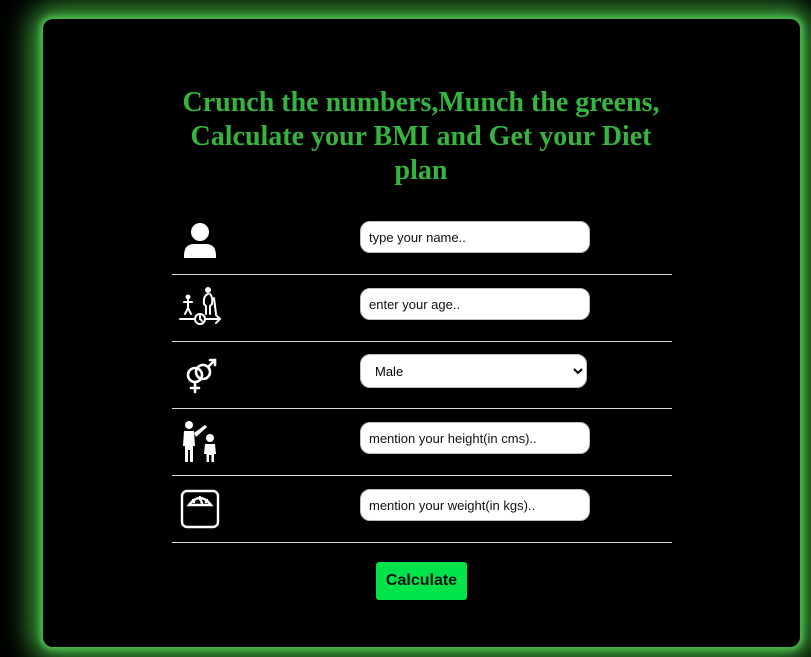 This screenshot has width=811, height=657. I want to click on age-progression-icon, so click(200, 306).